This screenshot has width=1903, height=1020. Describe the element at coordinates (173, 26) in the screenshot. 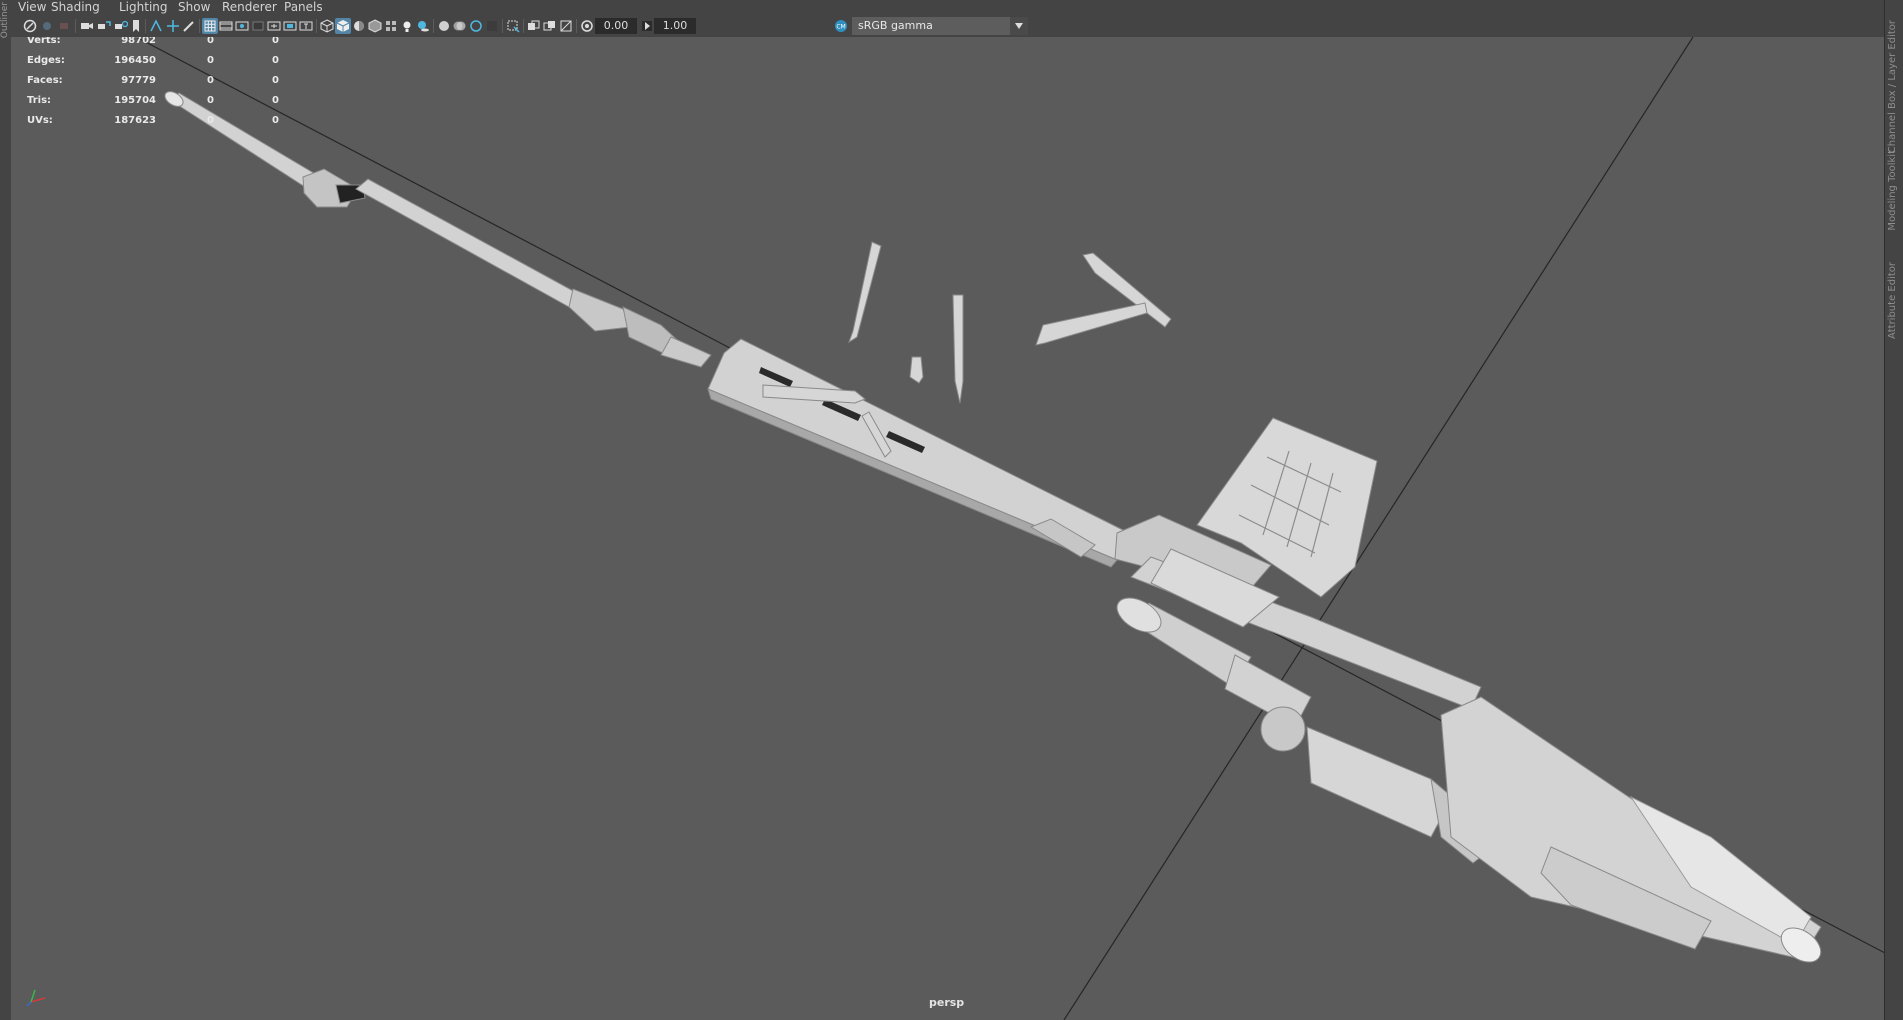

I see `2d-pan-zoom-icon` at that location.